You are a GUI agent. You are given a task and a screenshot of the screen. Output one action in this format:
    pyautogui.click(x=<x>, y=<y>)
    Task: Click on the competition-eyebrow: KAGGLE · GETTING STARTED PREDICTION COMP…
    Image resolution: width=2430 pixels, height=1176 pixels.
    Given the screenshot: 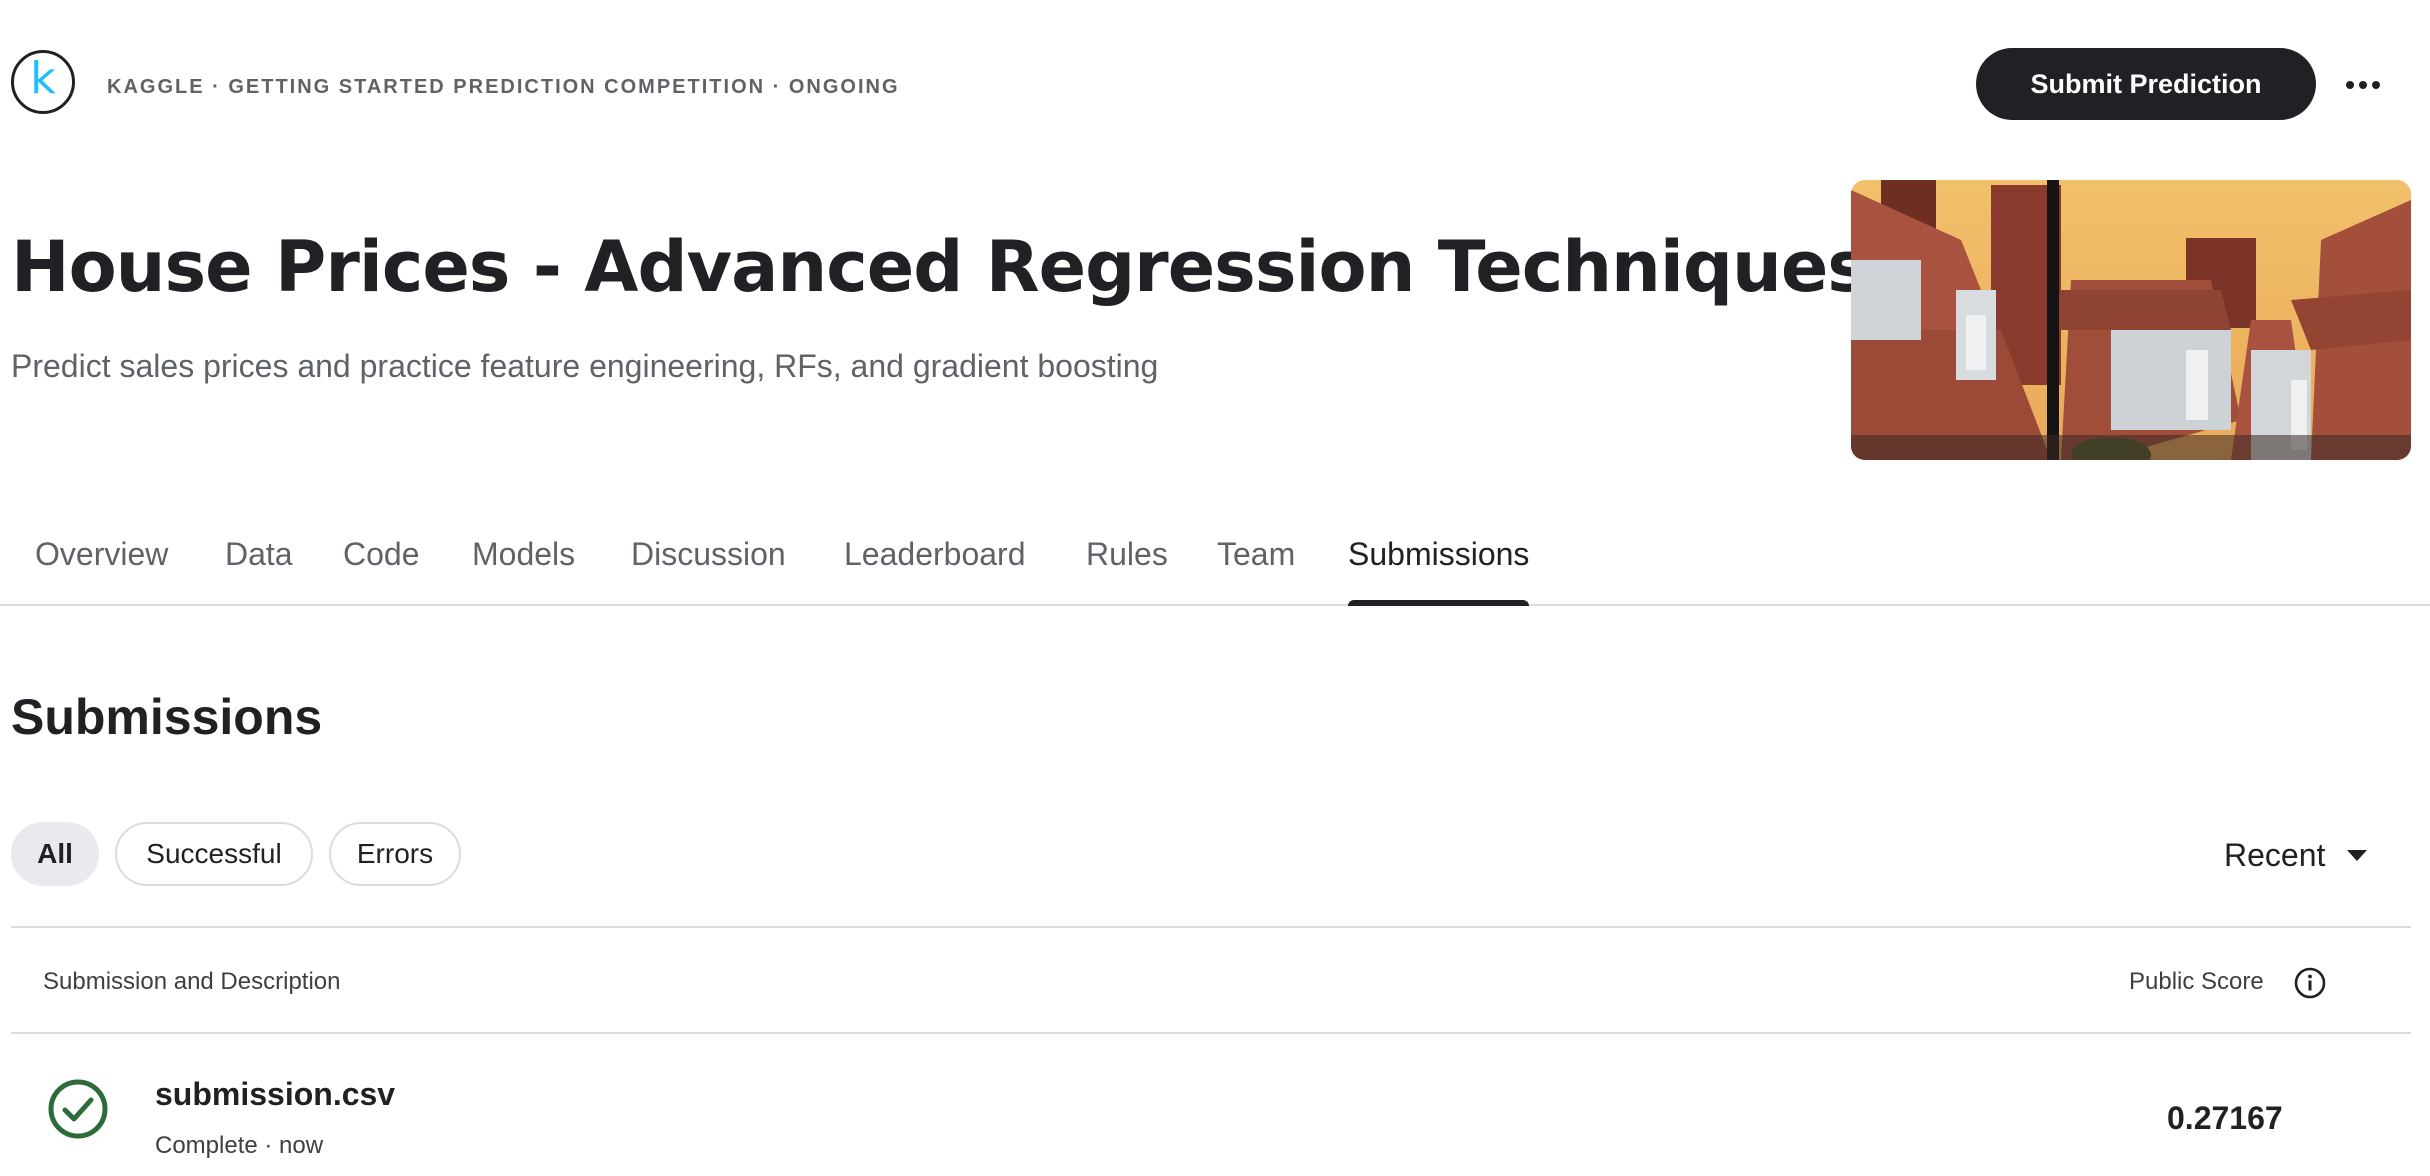 What is the action you would take?
    pyautogui.click(x=503, y=87)
    